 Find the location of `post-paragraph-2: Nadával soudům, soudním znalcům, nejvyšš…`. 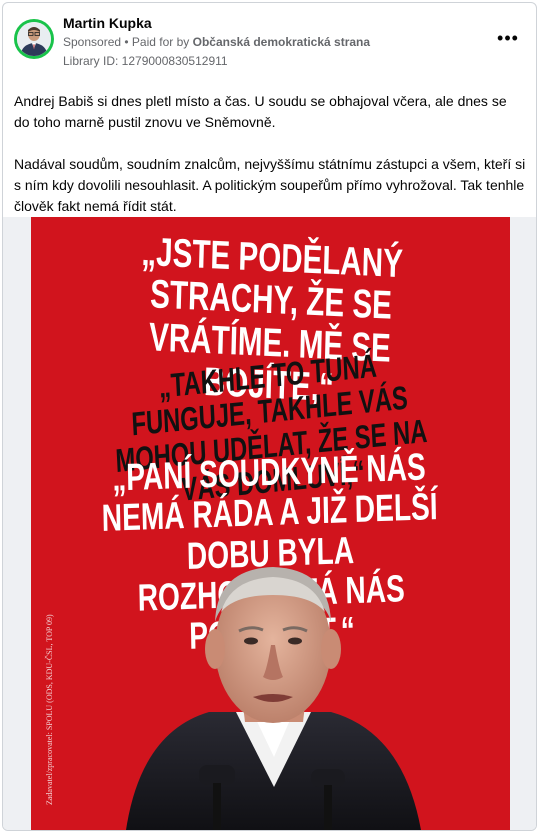

post-paragraph-2: Nadával soudům, soudním znalcům, nejvyšš… is located at coordinates (270, 185).